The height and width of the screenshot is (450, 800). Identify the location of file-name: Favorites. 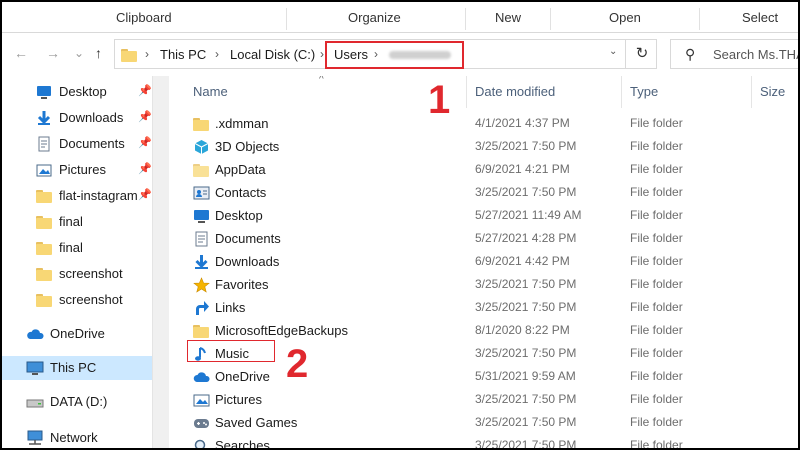
(242, 284).